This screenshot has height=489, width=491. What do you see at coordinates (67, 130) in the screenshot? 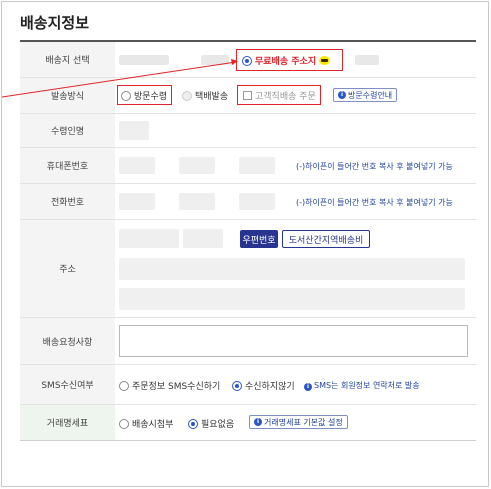
I see `recipient-label: 수령인명` at bounding box center [67, 130].